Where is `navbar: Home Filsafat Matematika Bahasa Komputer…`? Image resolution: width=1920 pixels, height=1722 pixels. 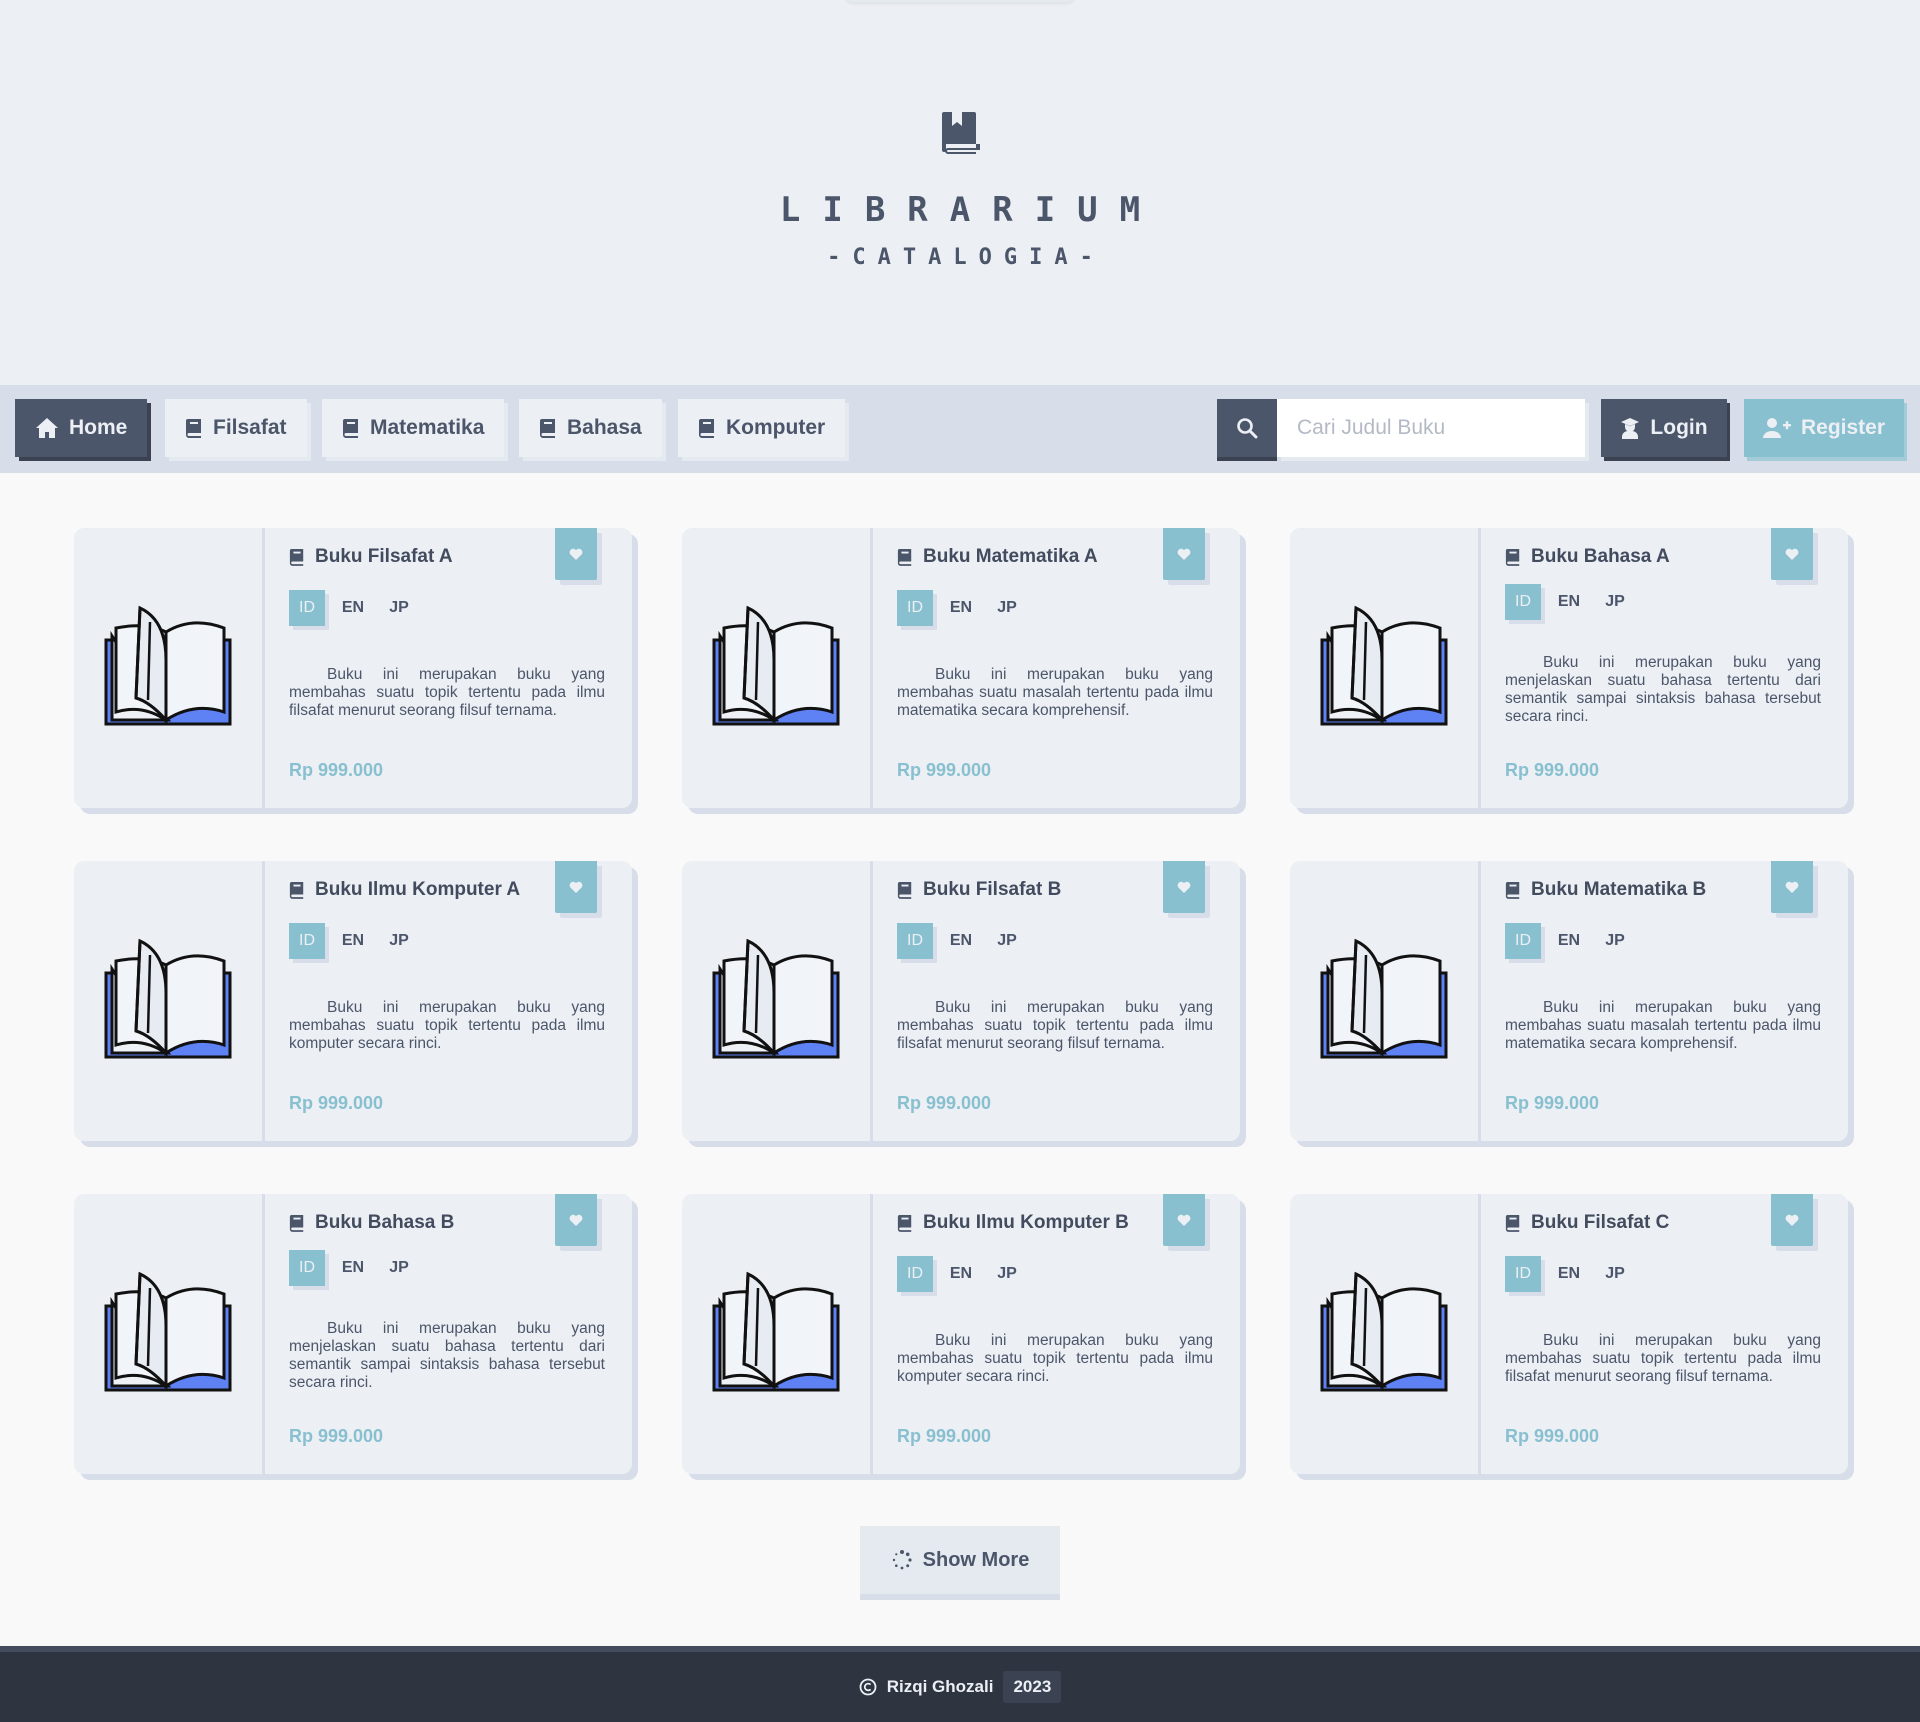 navbar: Home Filsafat Matematika Bahasa Komputer… is located at coordinates (960, 429).